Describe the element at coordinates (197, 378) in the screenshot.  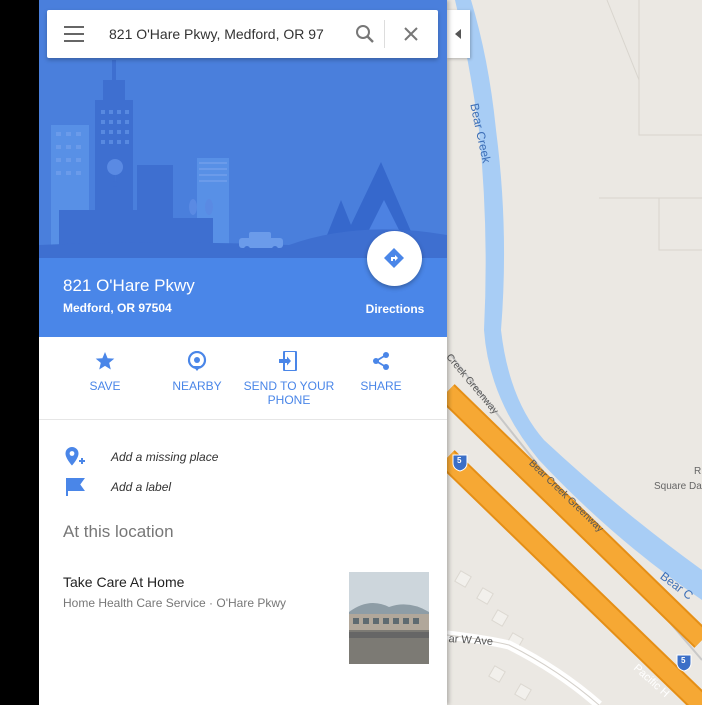
I see `nearby-button: NEARBY` at that location.